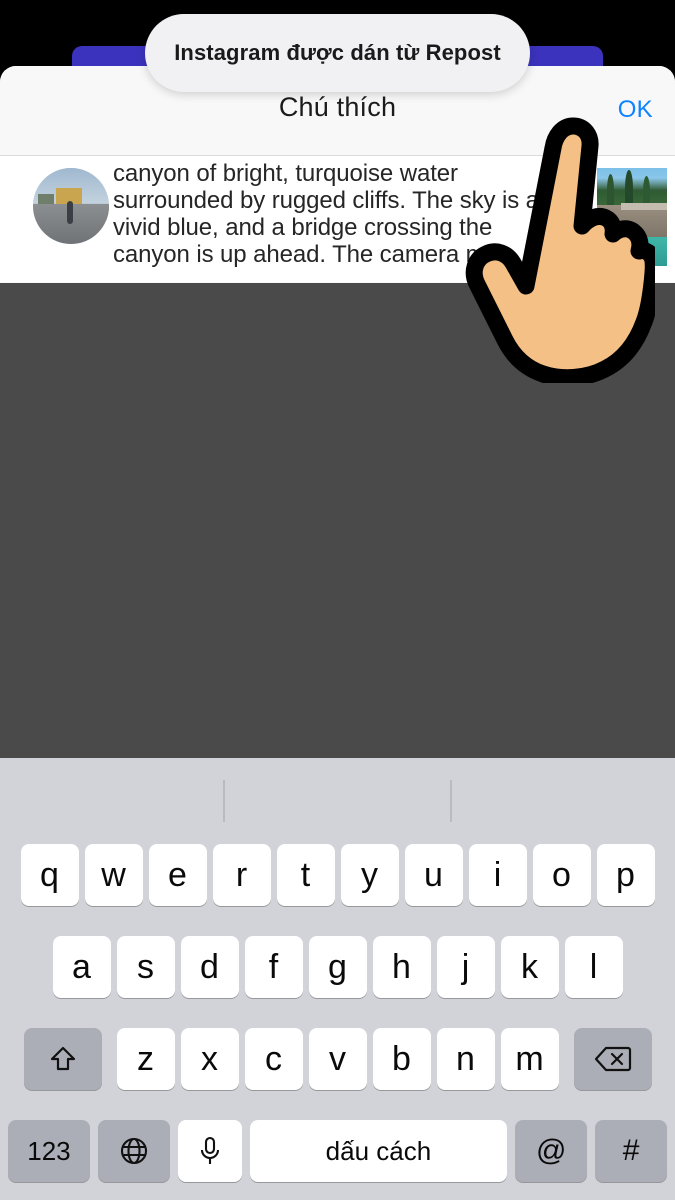 The image size is (675, 1200). Describe the element at coordinates (631, 1151) in the screenshot. I see `hash-key: #` at that location.